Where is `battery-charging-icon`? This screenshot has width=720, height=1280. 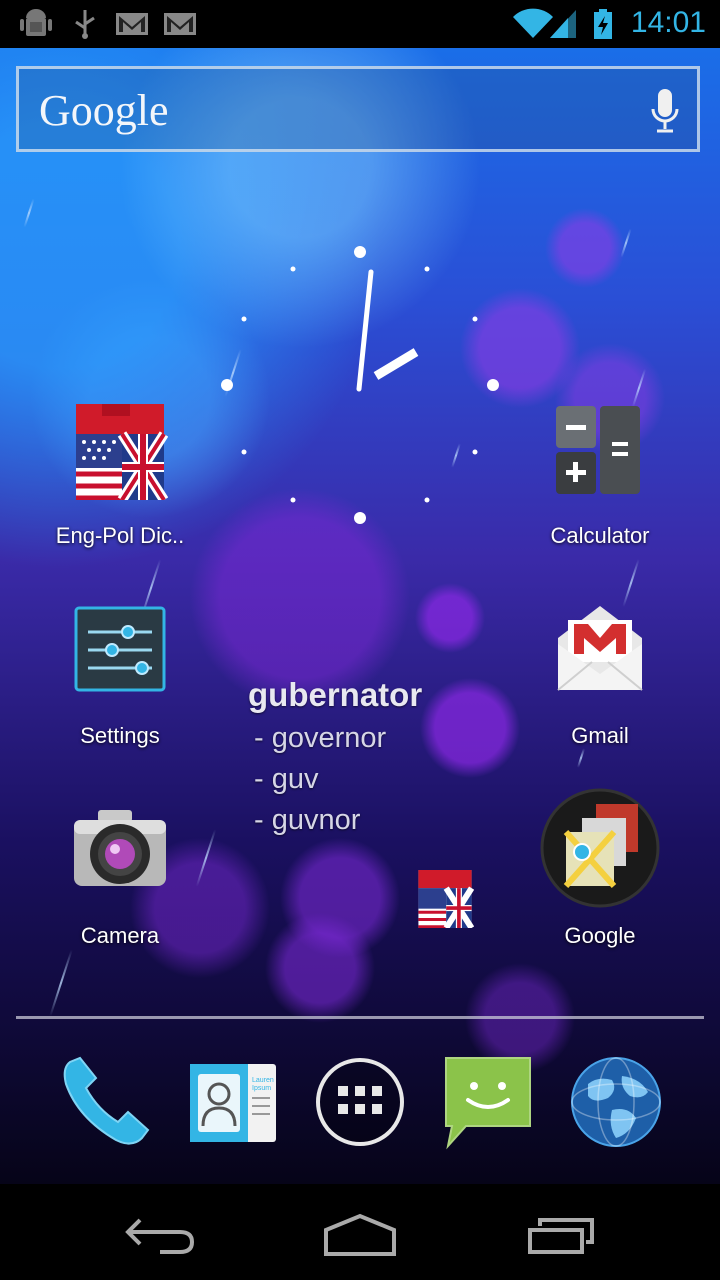
battery-charging-icon is located at coordinates (603, 24).